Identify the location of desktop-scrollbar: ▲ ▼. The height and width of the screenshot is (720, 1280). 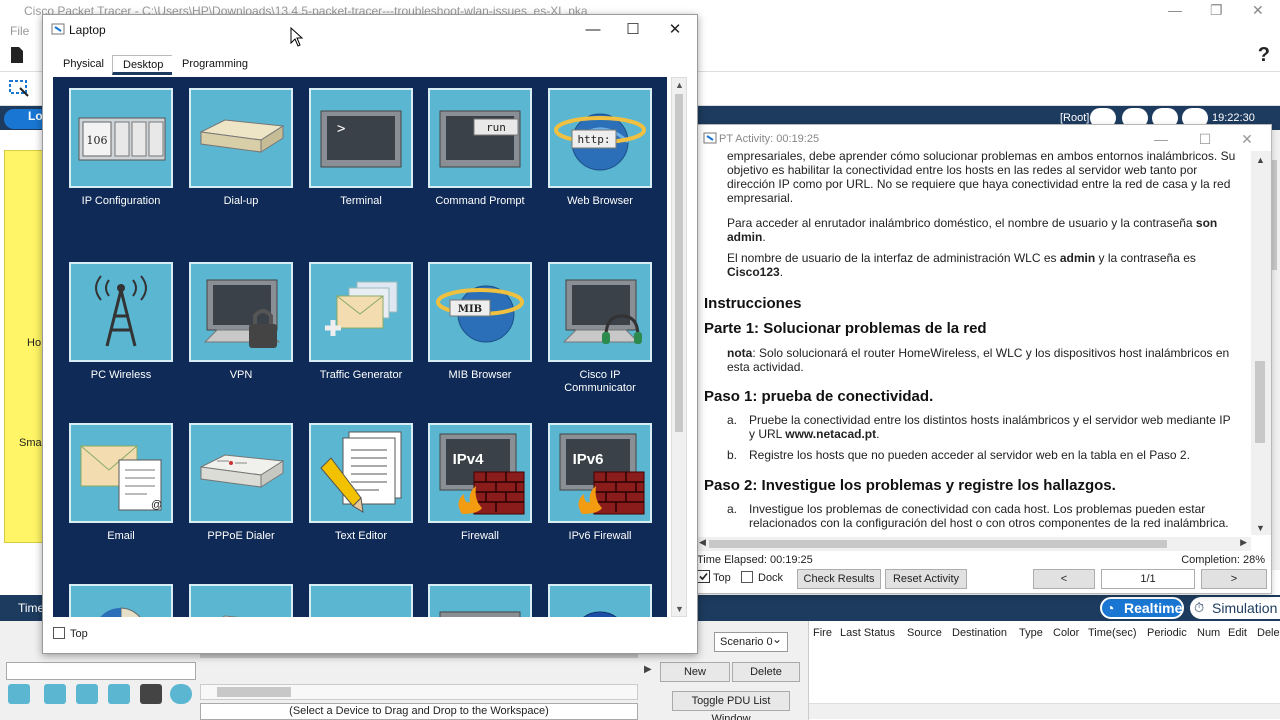
(679, 347).